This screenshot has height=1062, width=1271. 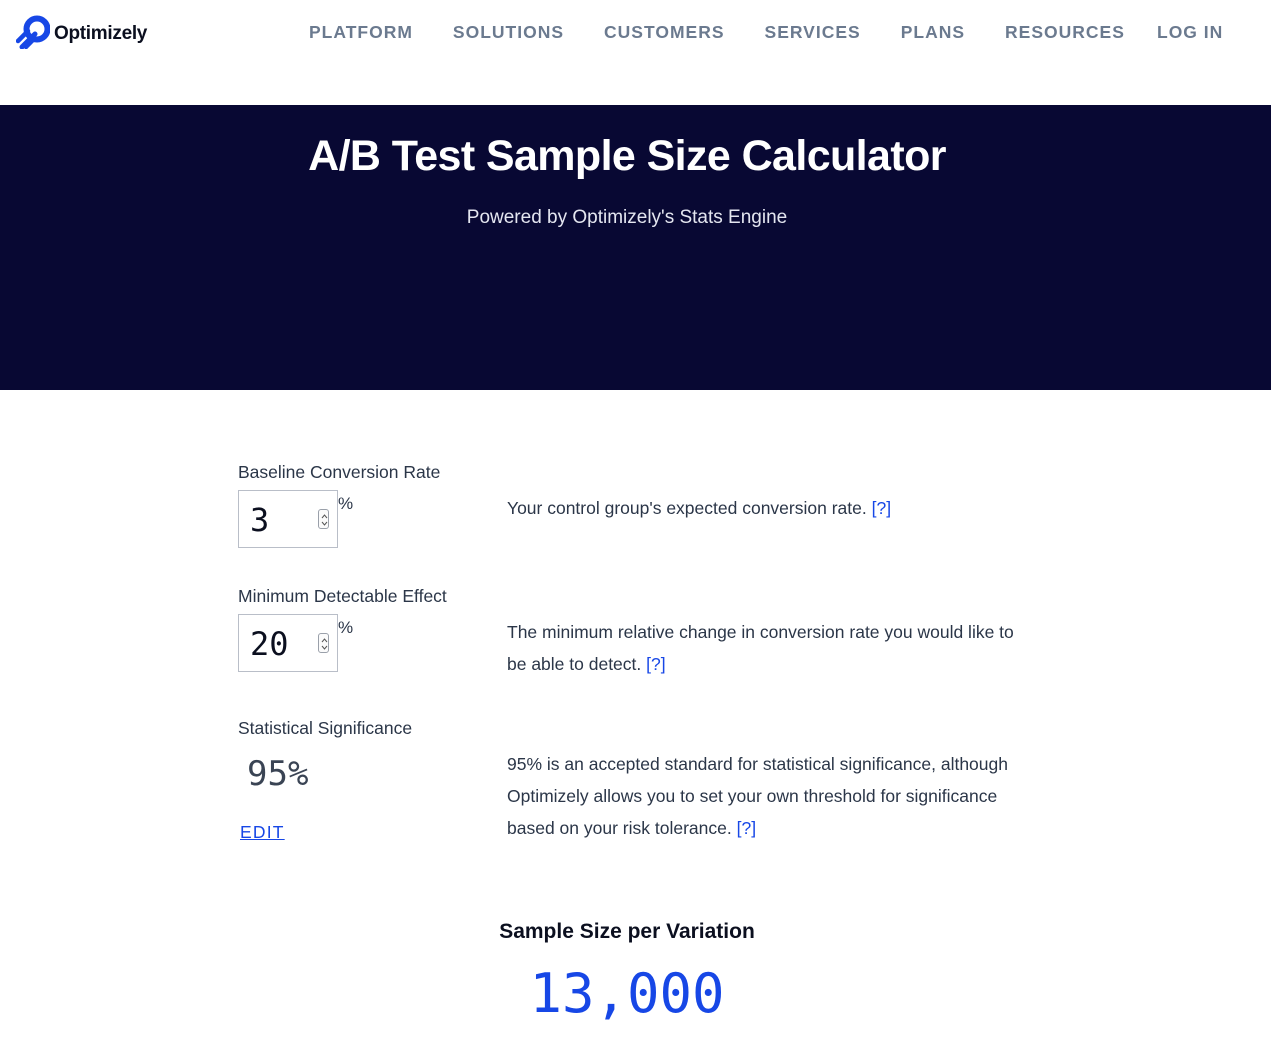 What do you see at coordinates (1190, 32) in the screenshot?
I see `login-link: LOG IN` at bounding box center [1190, 32].